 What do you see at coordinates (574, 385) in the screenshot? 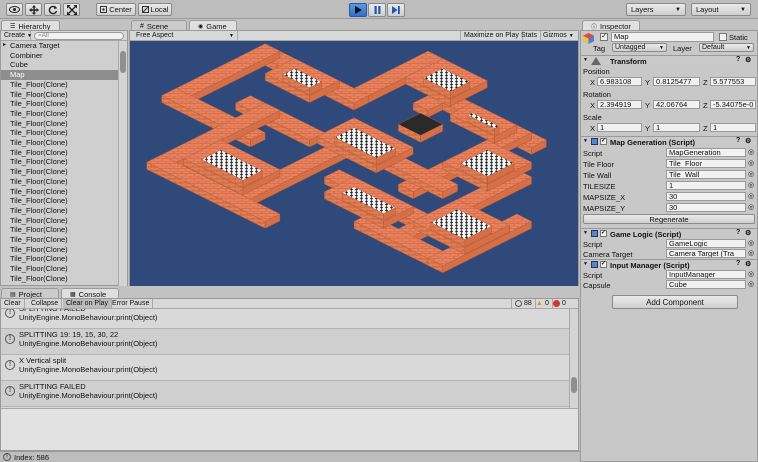
I see `console-scroll-thumb` at bounding box center [574, 385].